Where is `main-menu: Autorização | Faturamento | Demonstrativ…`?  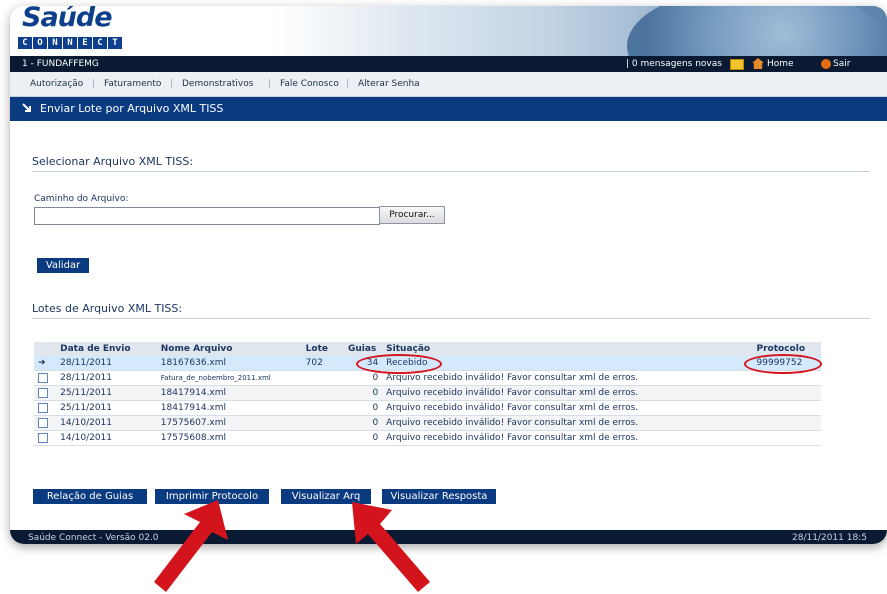
main-menu: Autorização | Faturamento | Demonstrativ… is located at coordinates (448, 84).